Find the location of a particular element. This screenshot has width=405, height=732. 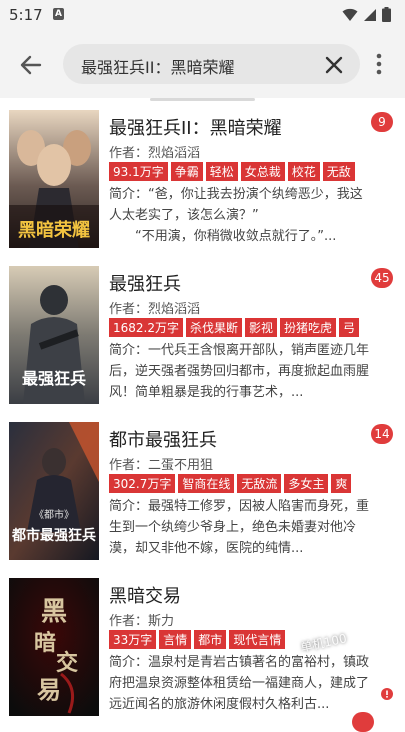

status-bar: 5:17 A is located at coordinates (202, 15).